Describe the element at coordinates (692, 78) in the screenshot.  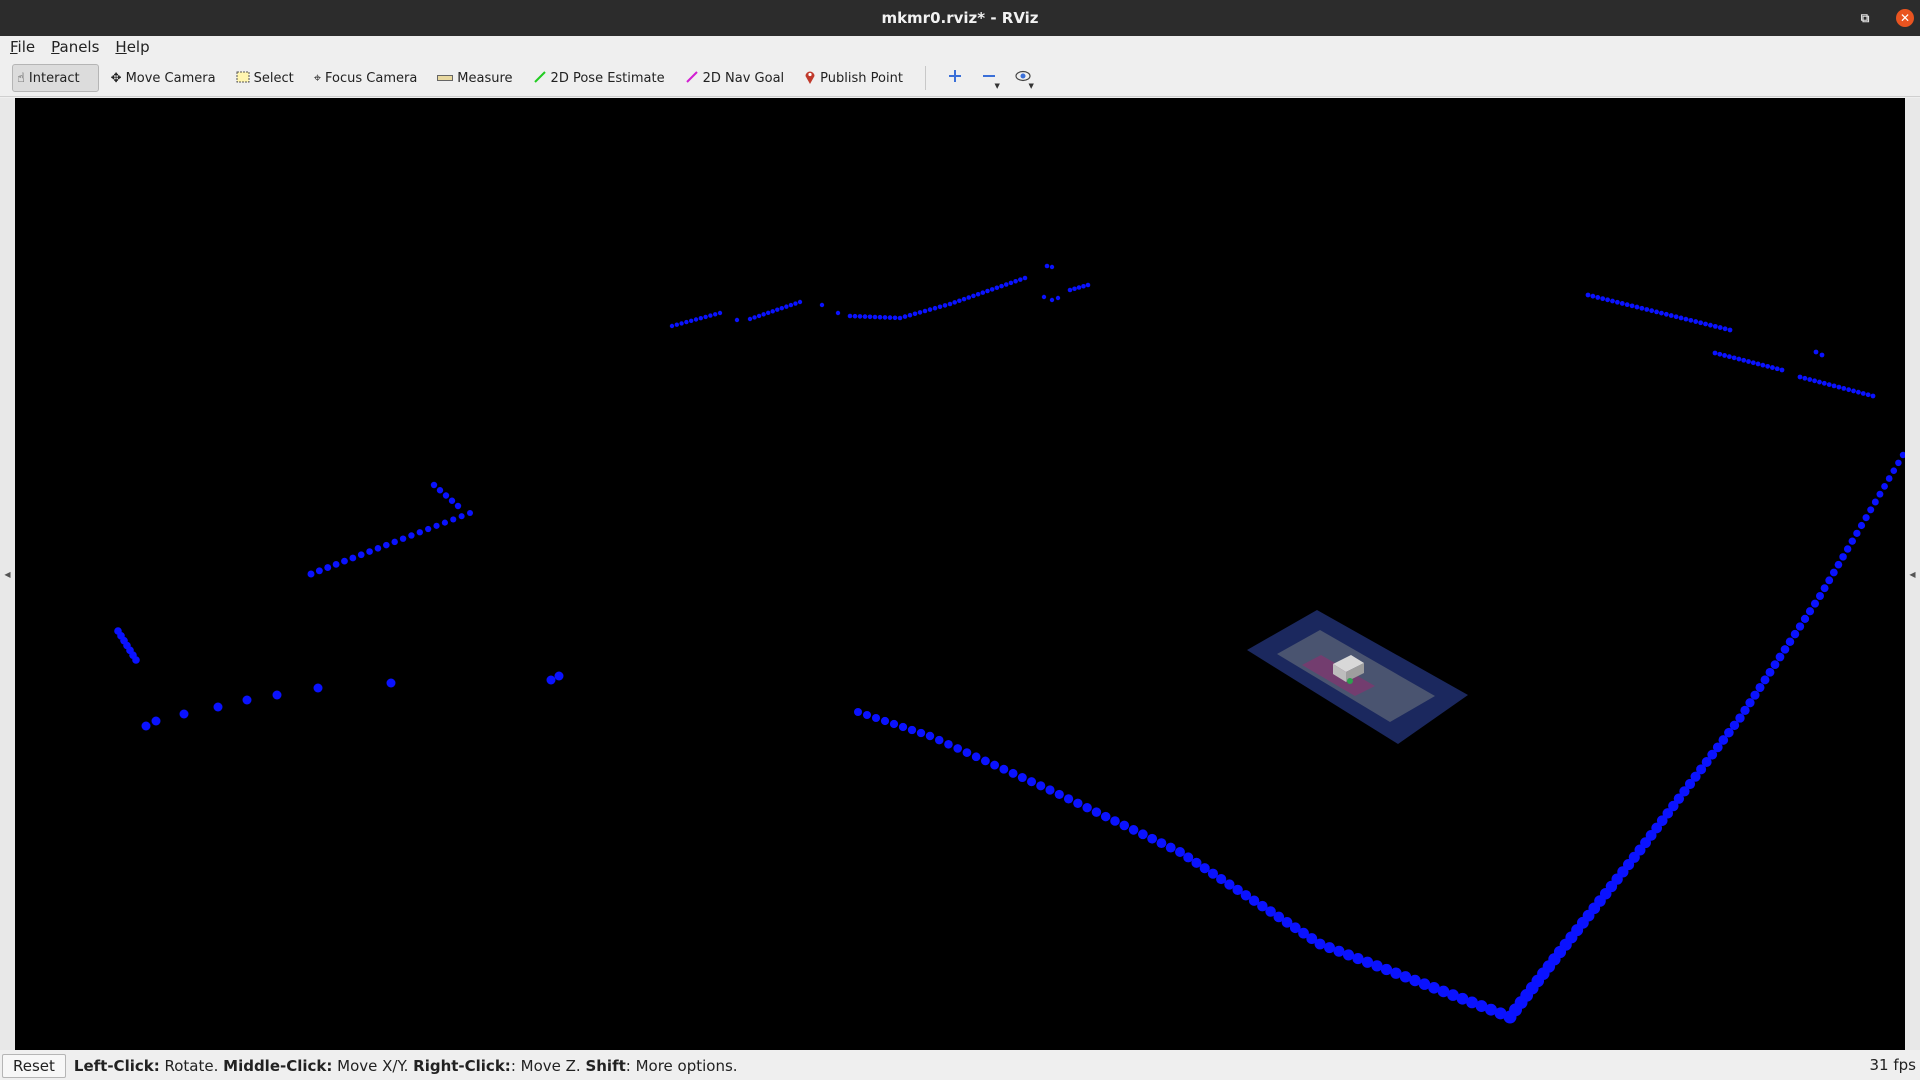
I see `magenta-arrow-icon` at that location.